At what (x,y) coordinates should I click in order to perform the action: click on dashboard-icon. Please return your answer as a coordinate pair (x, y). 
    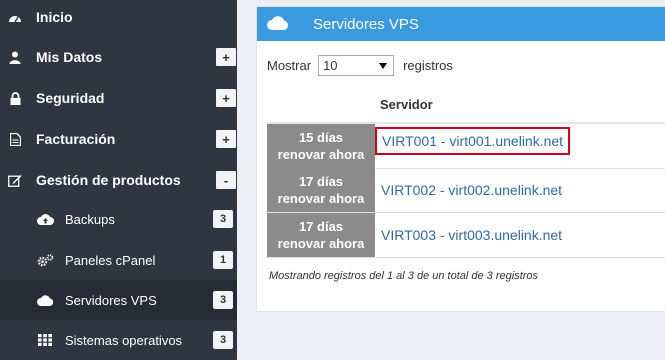
    Looking at the image, I should click on (15, 17).